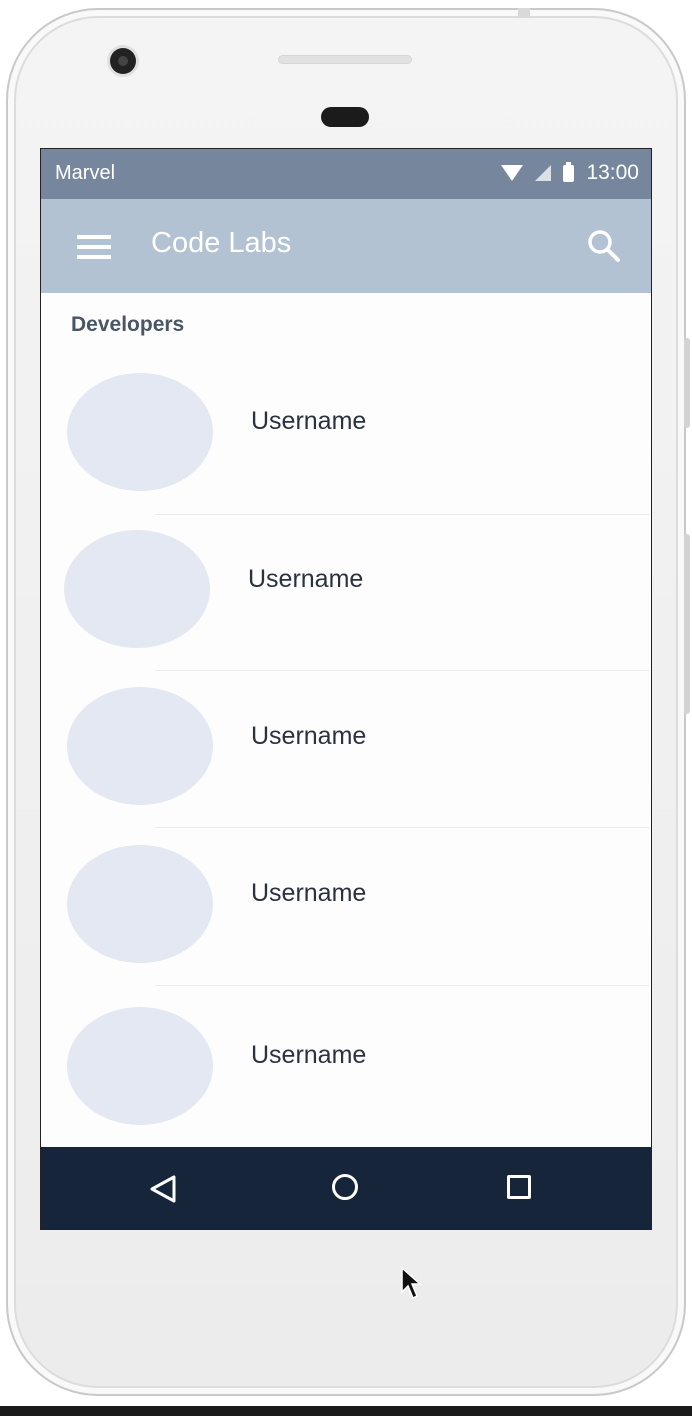  What do you see at coordinates (346, 1411) in the screenshot?
I see `bottom-edge` at bounding box center [346, 1411].